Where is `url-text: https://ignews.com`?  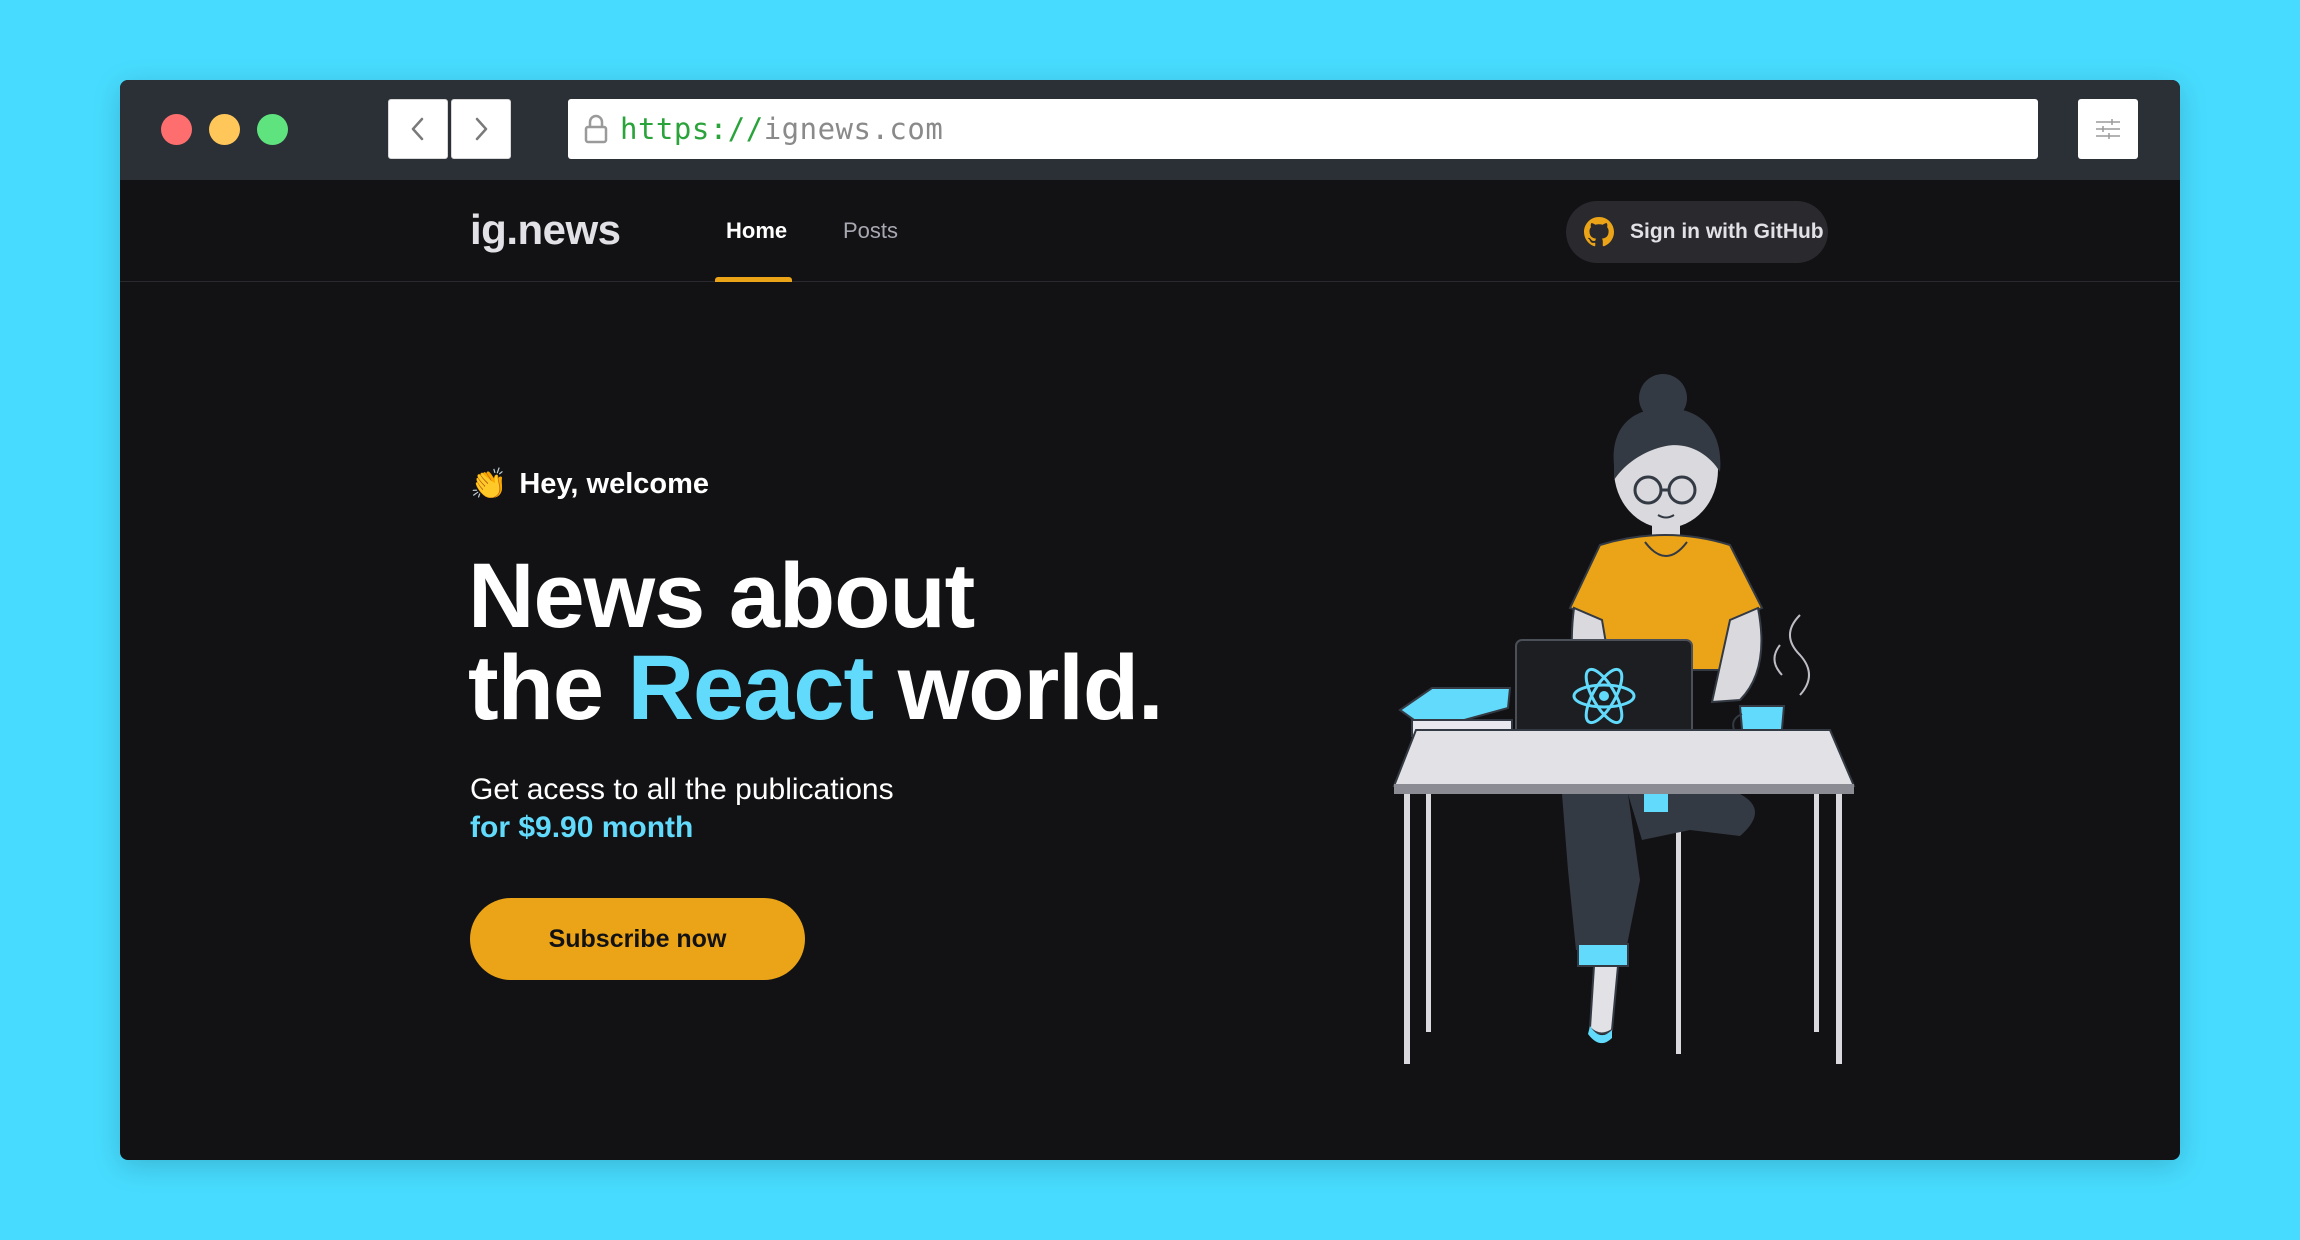
url-text: https://ignews.com is located at coordinates (782, 129).